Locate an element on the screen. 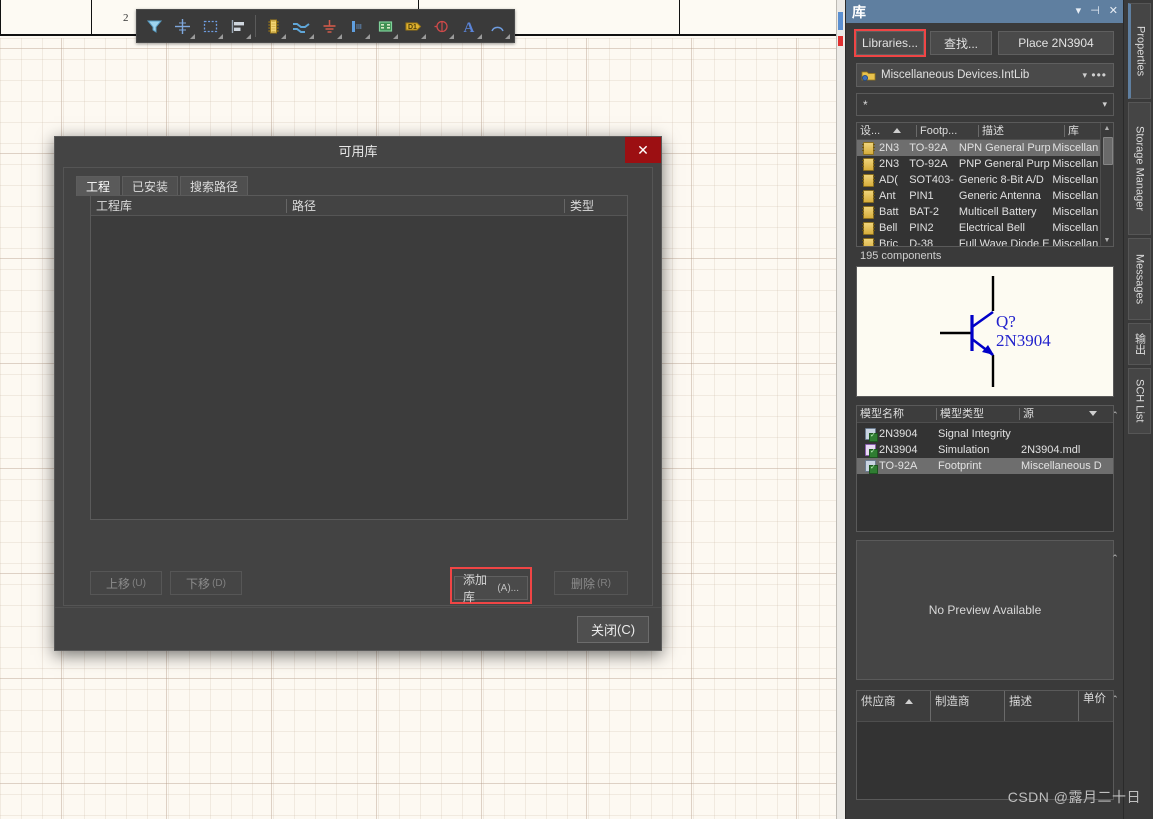  sheet-tick-label: 2 is located at coordinates (126, 18).